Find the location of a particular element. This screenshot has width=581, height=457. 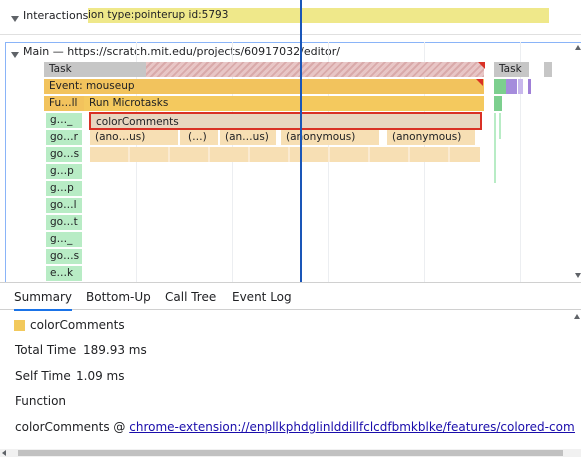

track-divider is located at coordinates (290, 34).